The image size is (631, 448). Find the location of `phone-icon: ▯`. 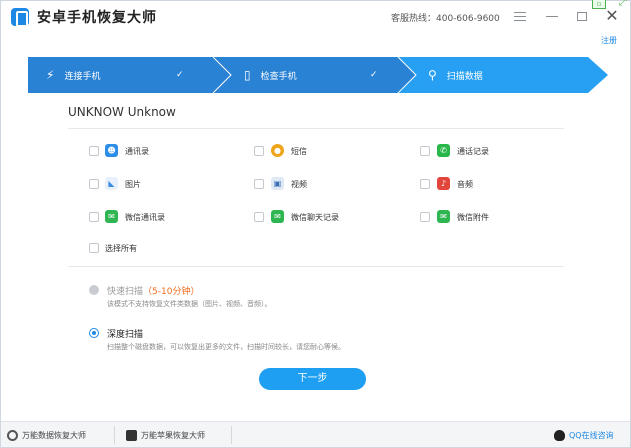

phone-icon: ▯ is located at coordinates (247, 75).